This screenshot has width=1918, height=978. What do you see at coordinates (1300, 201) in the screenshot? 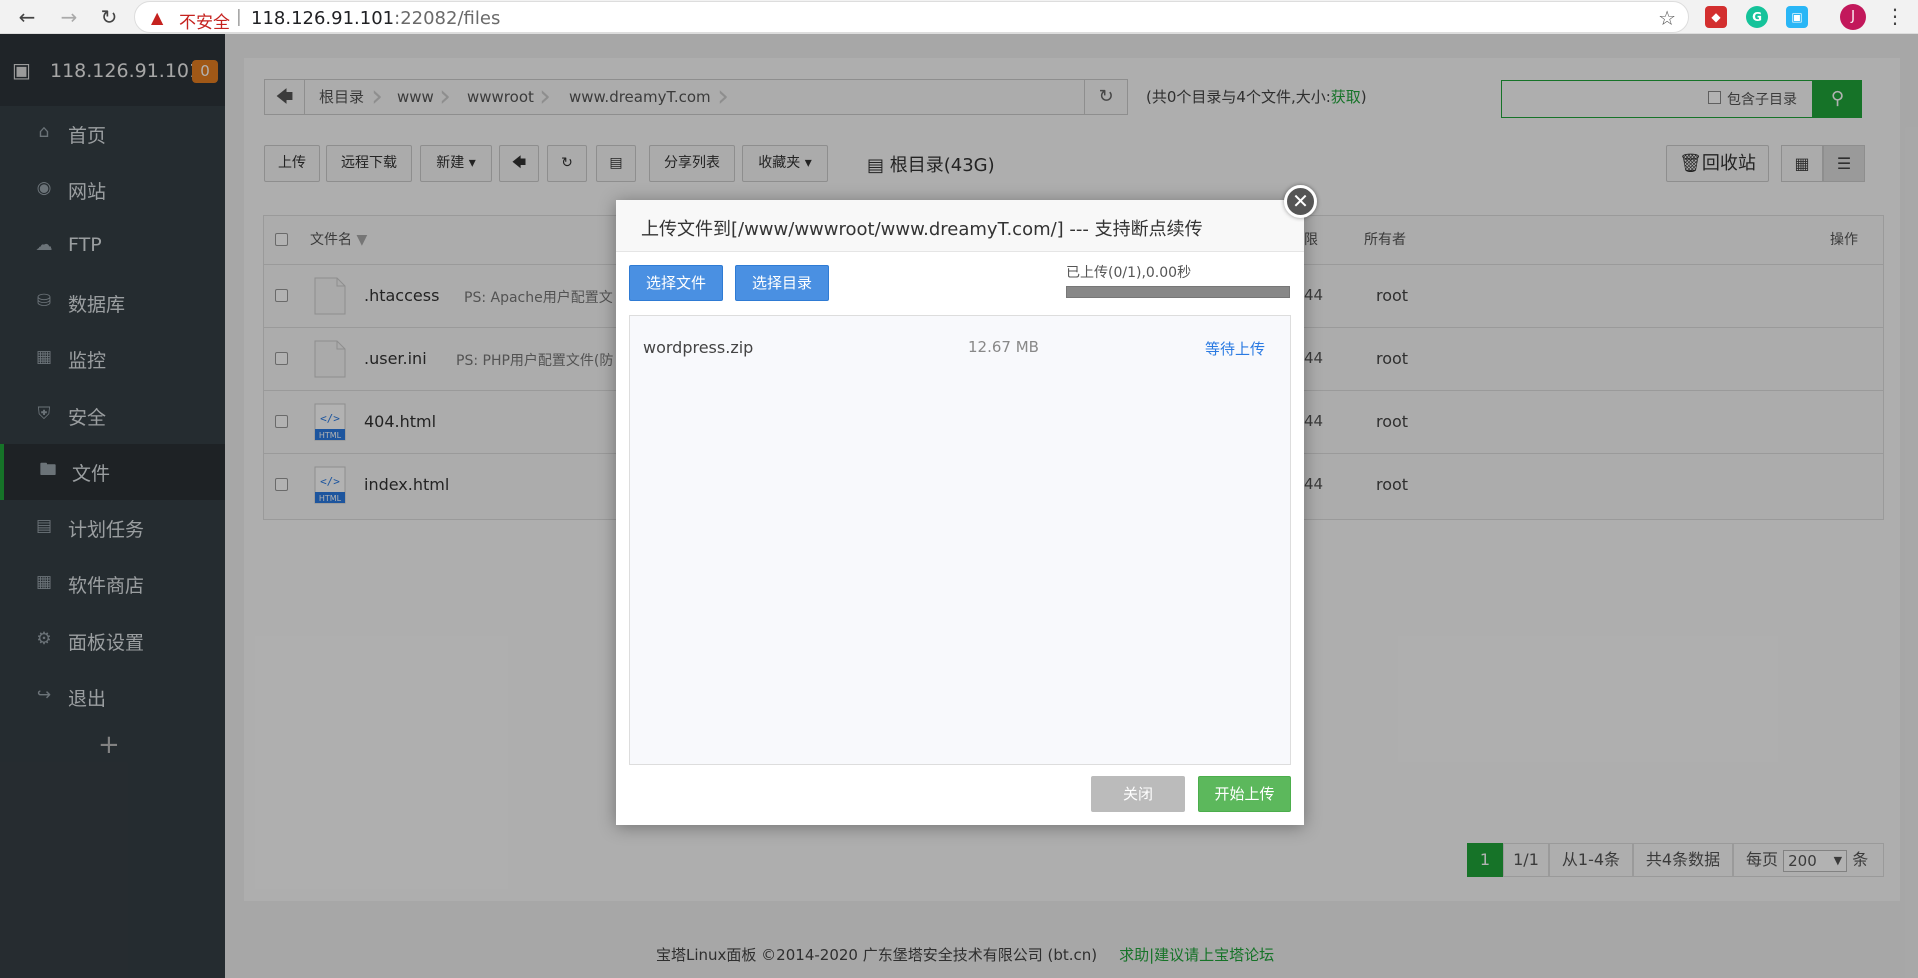
I see `close-icon: ✕` at bounding box center [1300, 201].